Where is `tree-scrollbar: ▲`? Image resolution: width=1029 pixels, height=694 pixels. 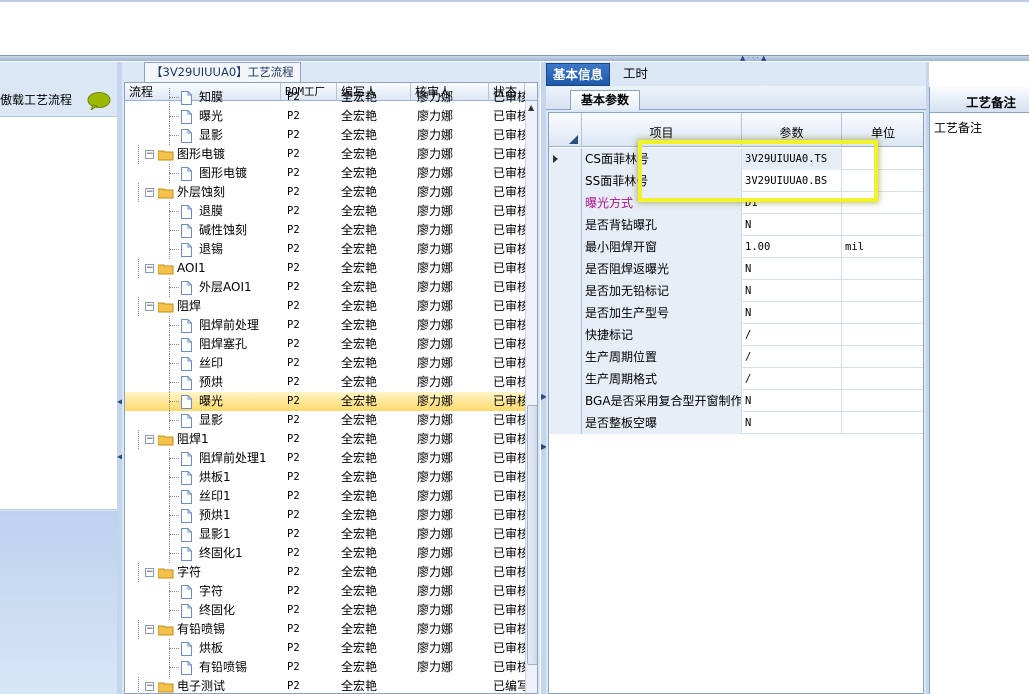
tree-scrollbar: ▲ is located at coordinates (531, 397).